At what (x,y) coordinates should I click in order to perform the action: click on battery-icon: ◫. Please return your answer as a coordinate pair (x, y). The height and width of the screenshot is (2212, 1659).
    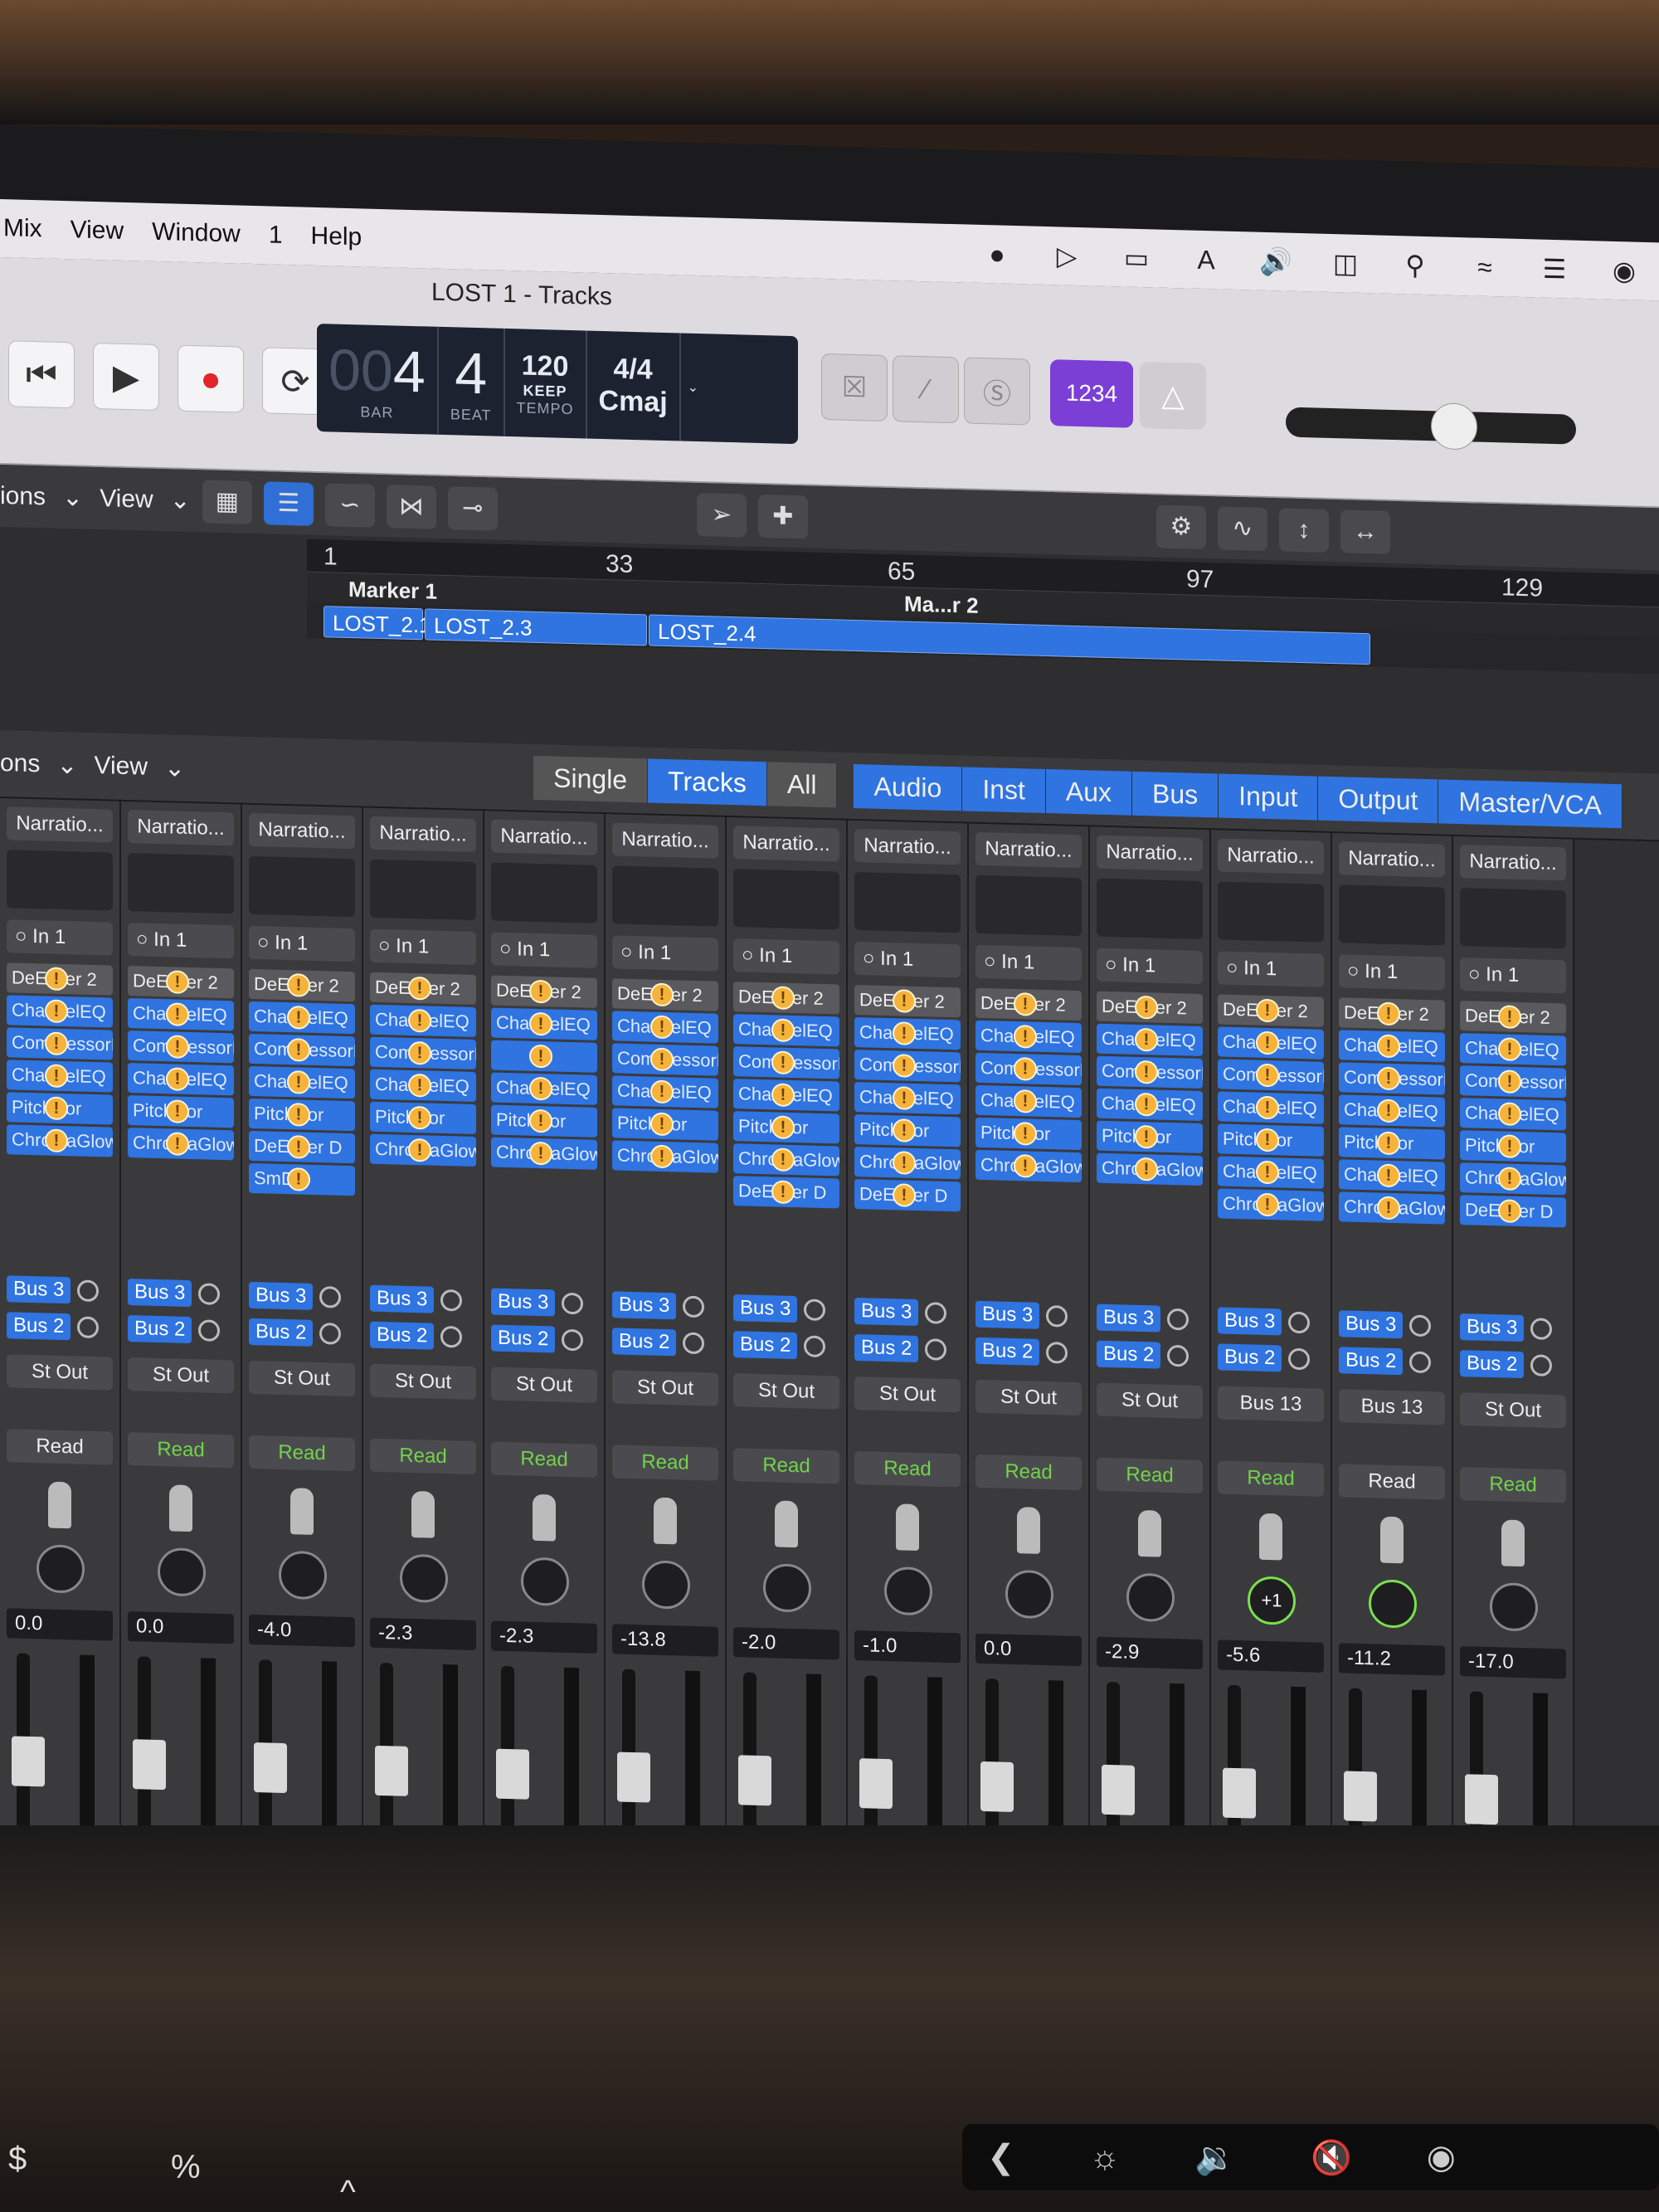
    Looking at the image, I should click on (1345, 263).